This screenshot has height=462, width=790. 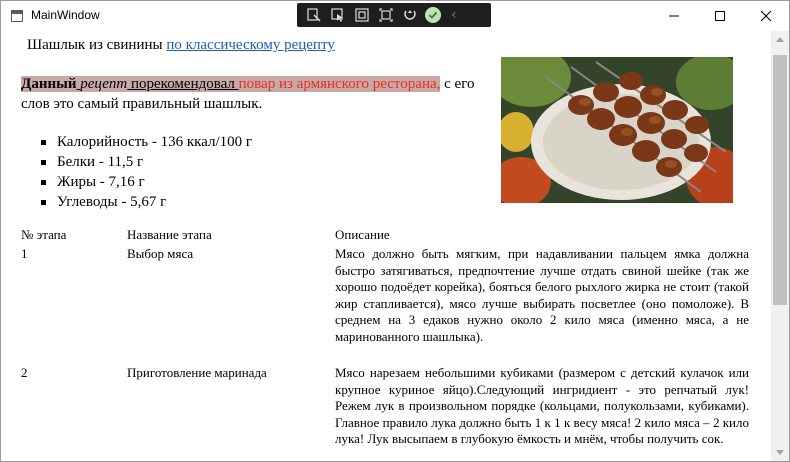 I want to click on collapse-toolbar-icon: ‹, so click(x=454, y=15).